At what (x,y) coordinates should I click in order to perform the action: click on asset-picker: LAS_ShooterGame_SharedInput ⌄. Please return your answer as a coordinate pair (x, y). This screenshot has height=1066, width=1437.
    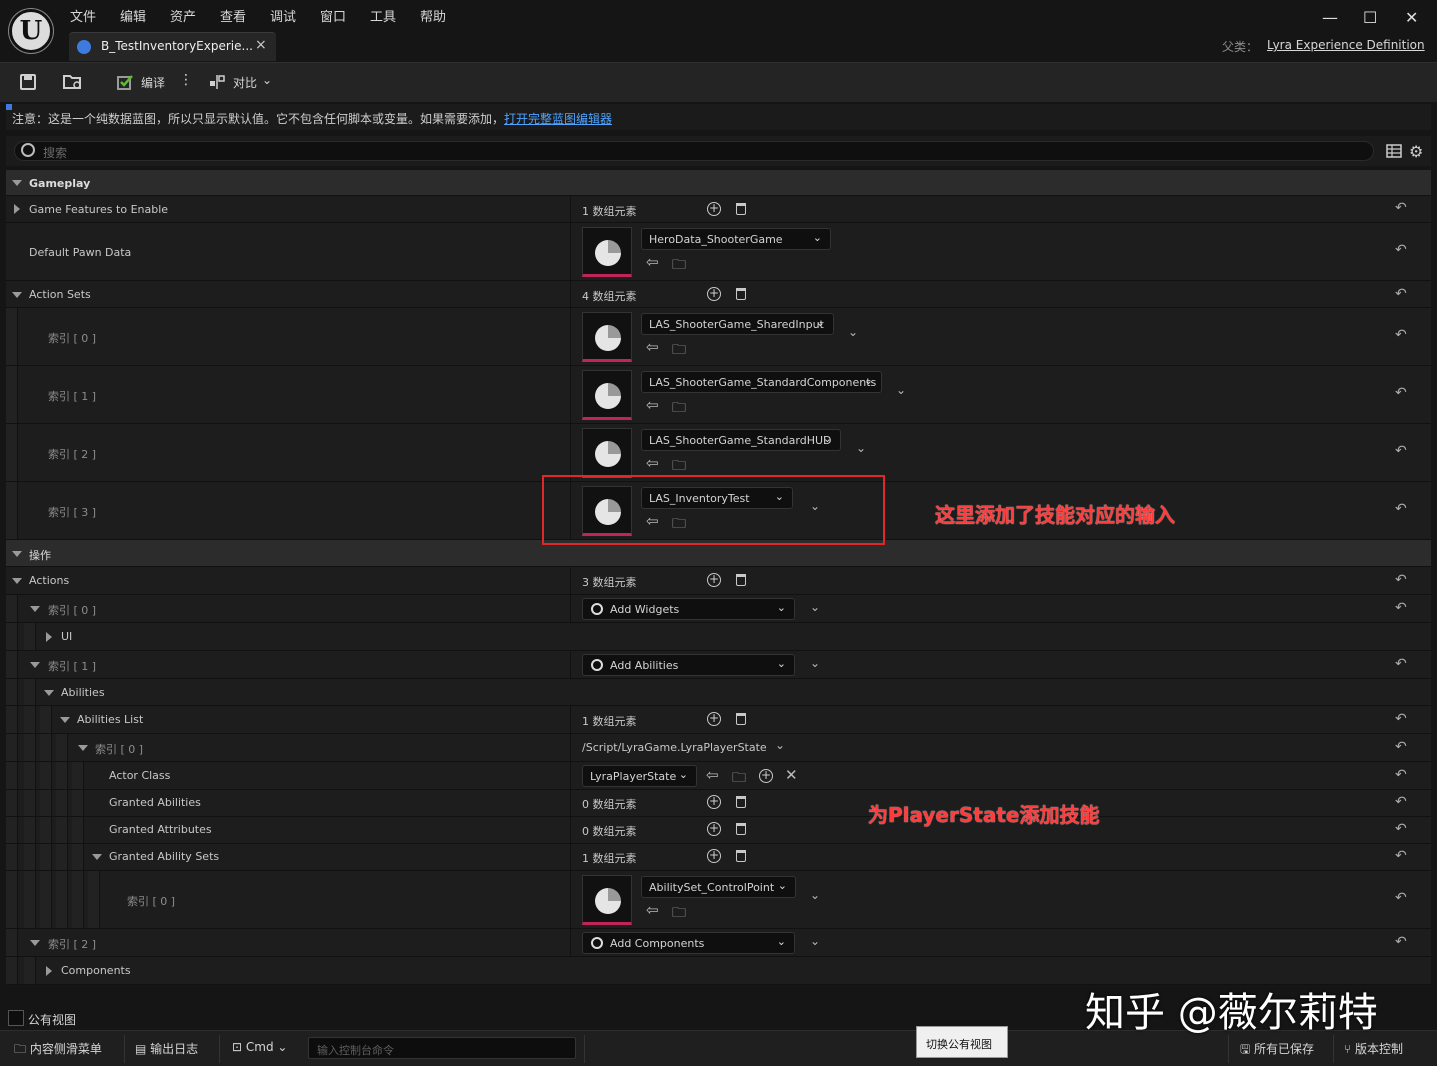
    Looking at the image, I should click on (737, 324).